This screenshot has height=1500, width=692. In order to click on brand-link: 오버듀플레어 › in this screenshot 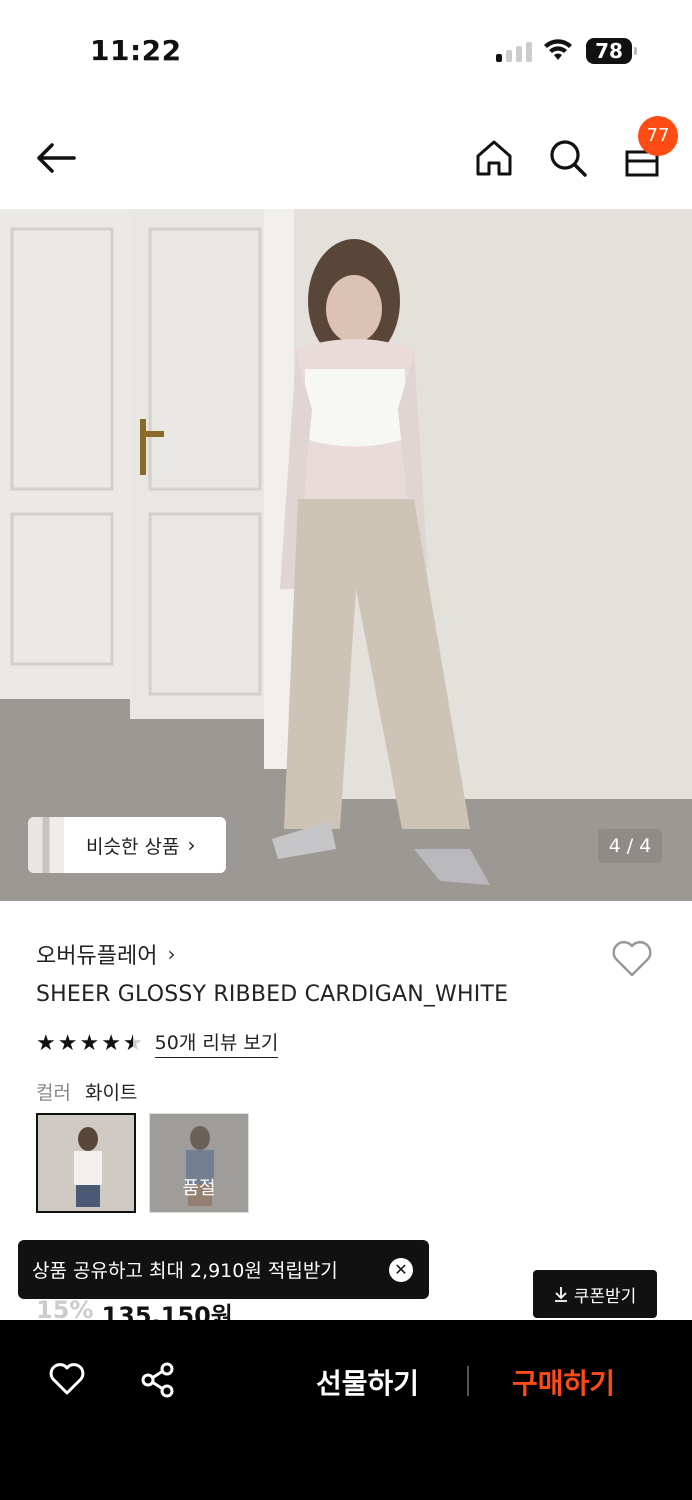, I will do `click(105, 954)`.